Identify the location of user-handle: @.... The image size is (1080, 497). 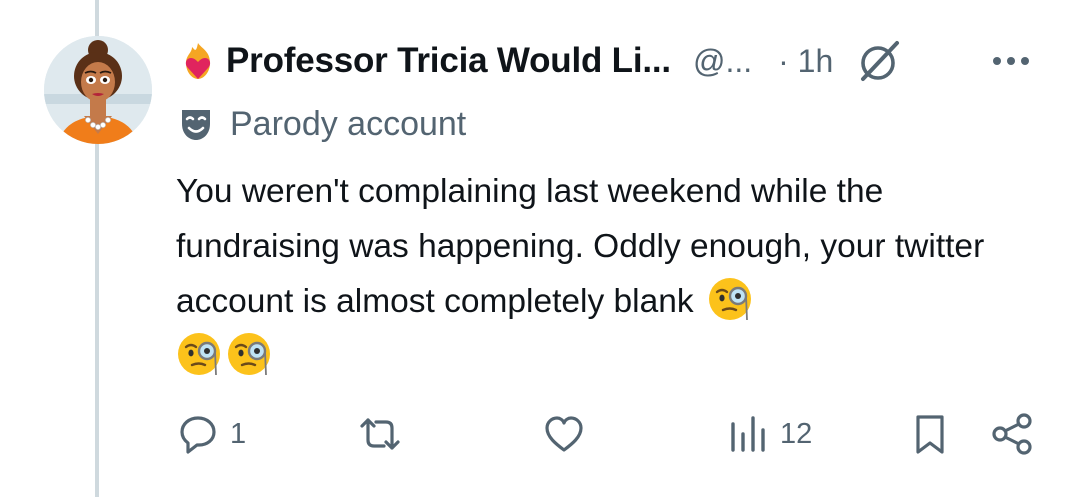
(722, 61).